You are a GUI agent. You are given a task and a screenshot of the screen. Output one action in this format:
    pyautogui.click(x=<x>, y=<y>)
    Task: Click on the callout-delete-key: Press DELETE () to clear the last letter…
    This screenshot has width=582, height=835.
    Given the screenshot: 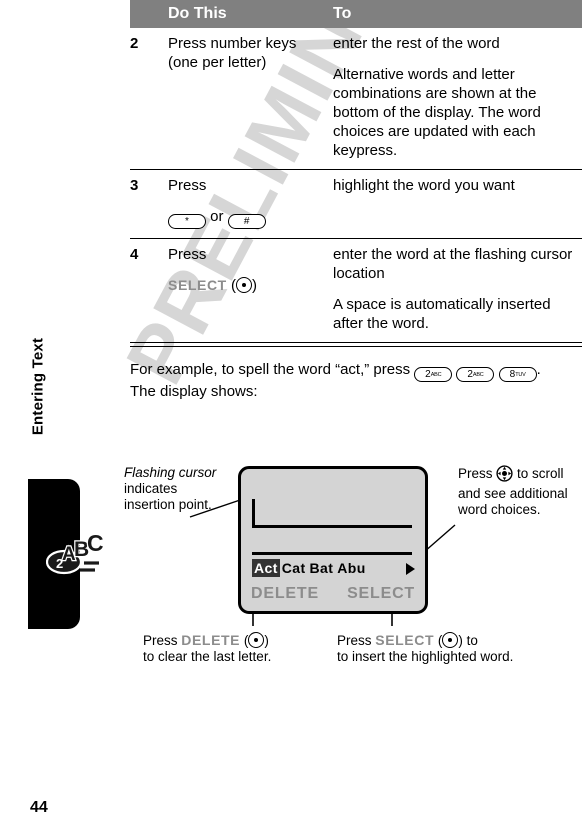 What is the action you would take?
    pyautogui.click(x=238, y=648)
    